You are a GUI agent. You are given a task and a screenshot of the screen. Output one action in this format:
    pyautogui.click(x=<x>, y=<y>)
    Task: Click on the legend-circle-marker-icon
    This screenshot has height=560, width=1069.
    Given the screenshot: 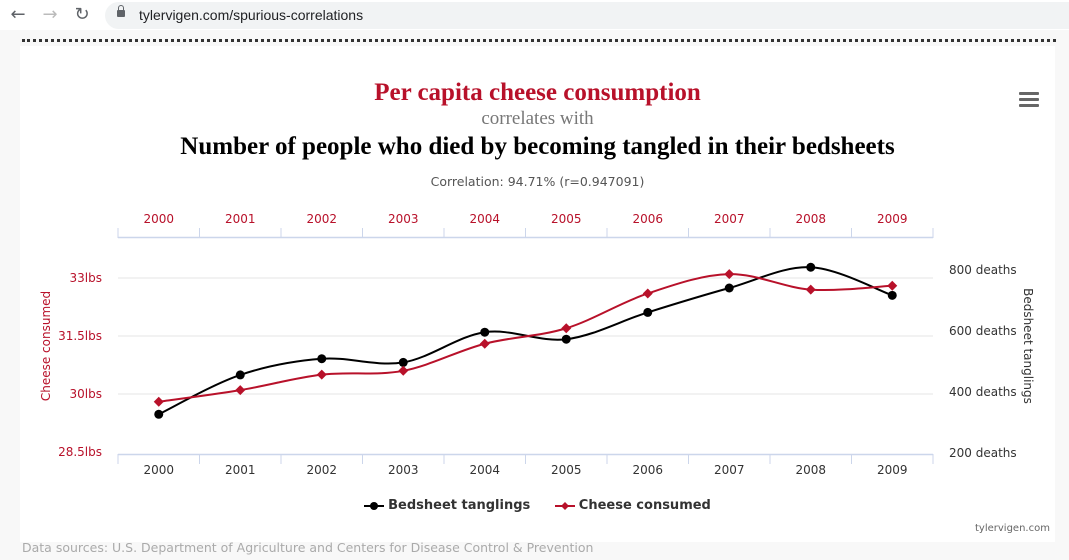 What is the action you would take?
    pyautogui.click(x=374, y=505)
    